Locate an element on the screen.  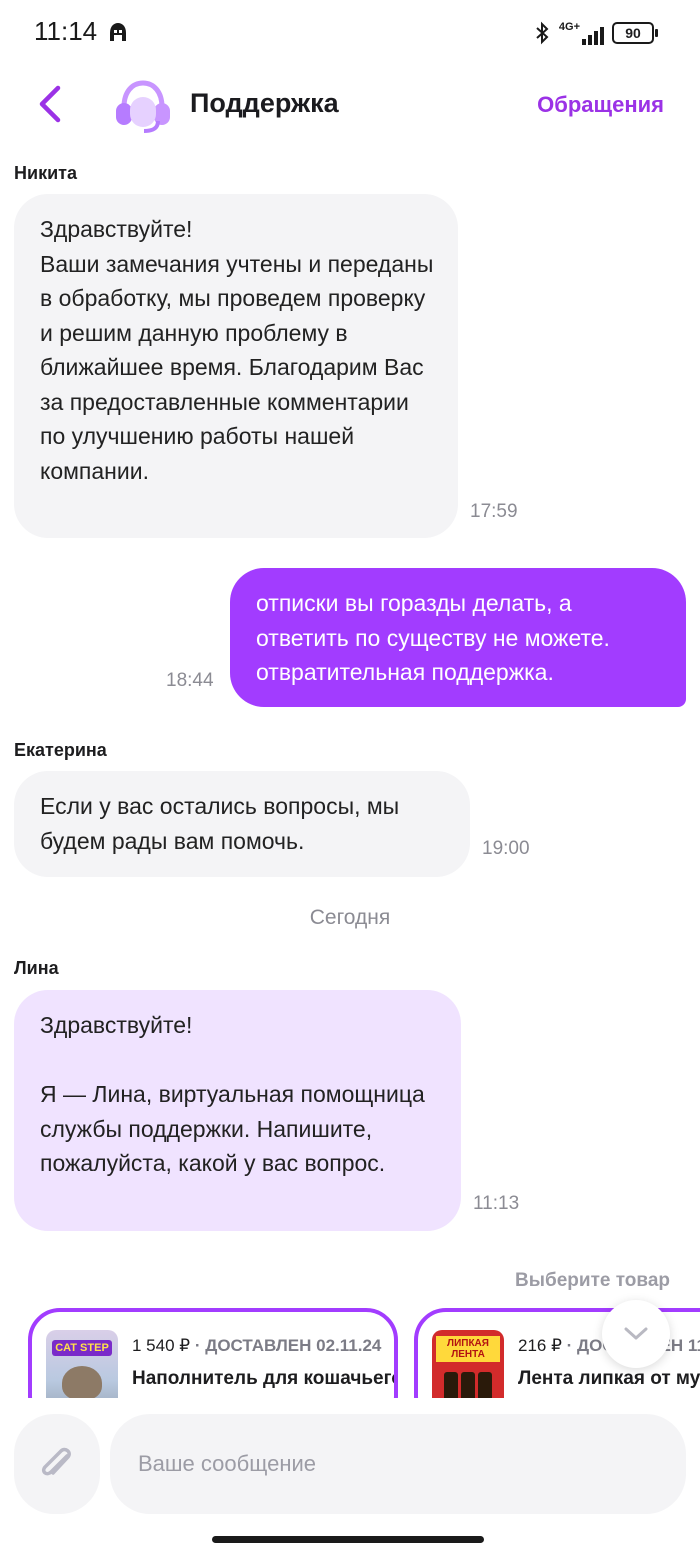
product-price: 1 540 ₽ is located at coordinates (161, 1345).